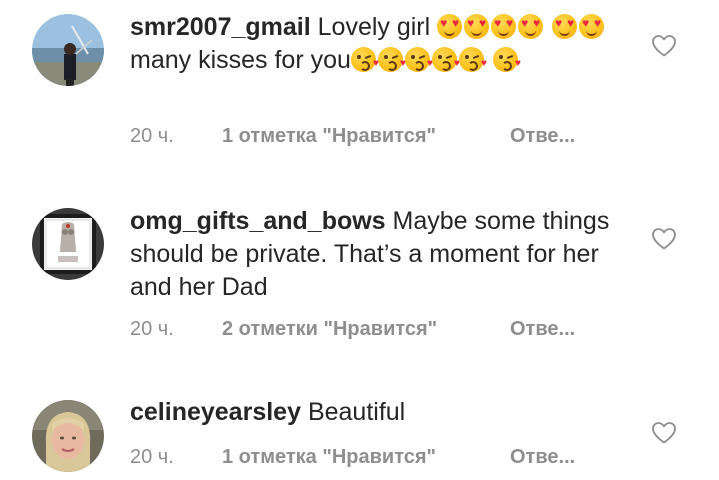 This screenshot has height=480, width=719. What do you see at coordinates (258, 221) in the screenshot?
I see `comment-username: omg_gifts_and_bows` at bounding box center [258, 221].